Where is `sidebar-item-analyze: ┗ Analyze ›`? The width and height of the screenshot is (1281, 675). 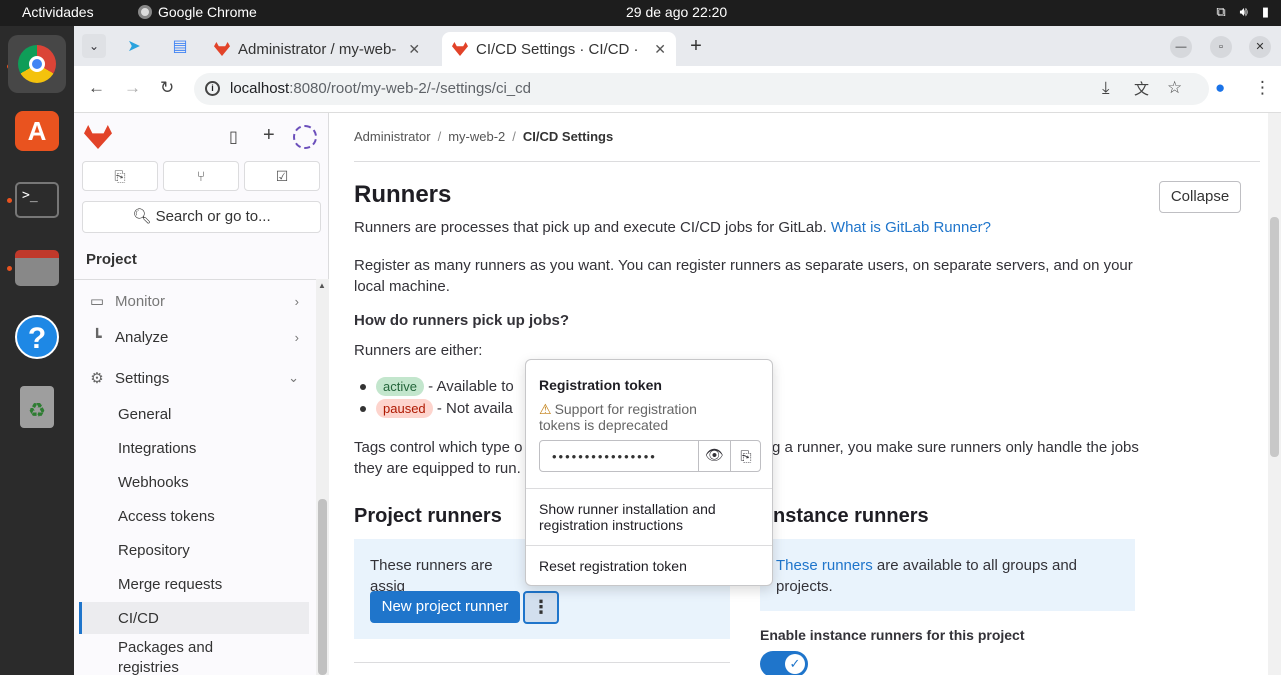
sidebar-item-analyze: ┗ Analyze › is located at coordinates (194, 337).